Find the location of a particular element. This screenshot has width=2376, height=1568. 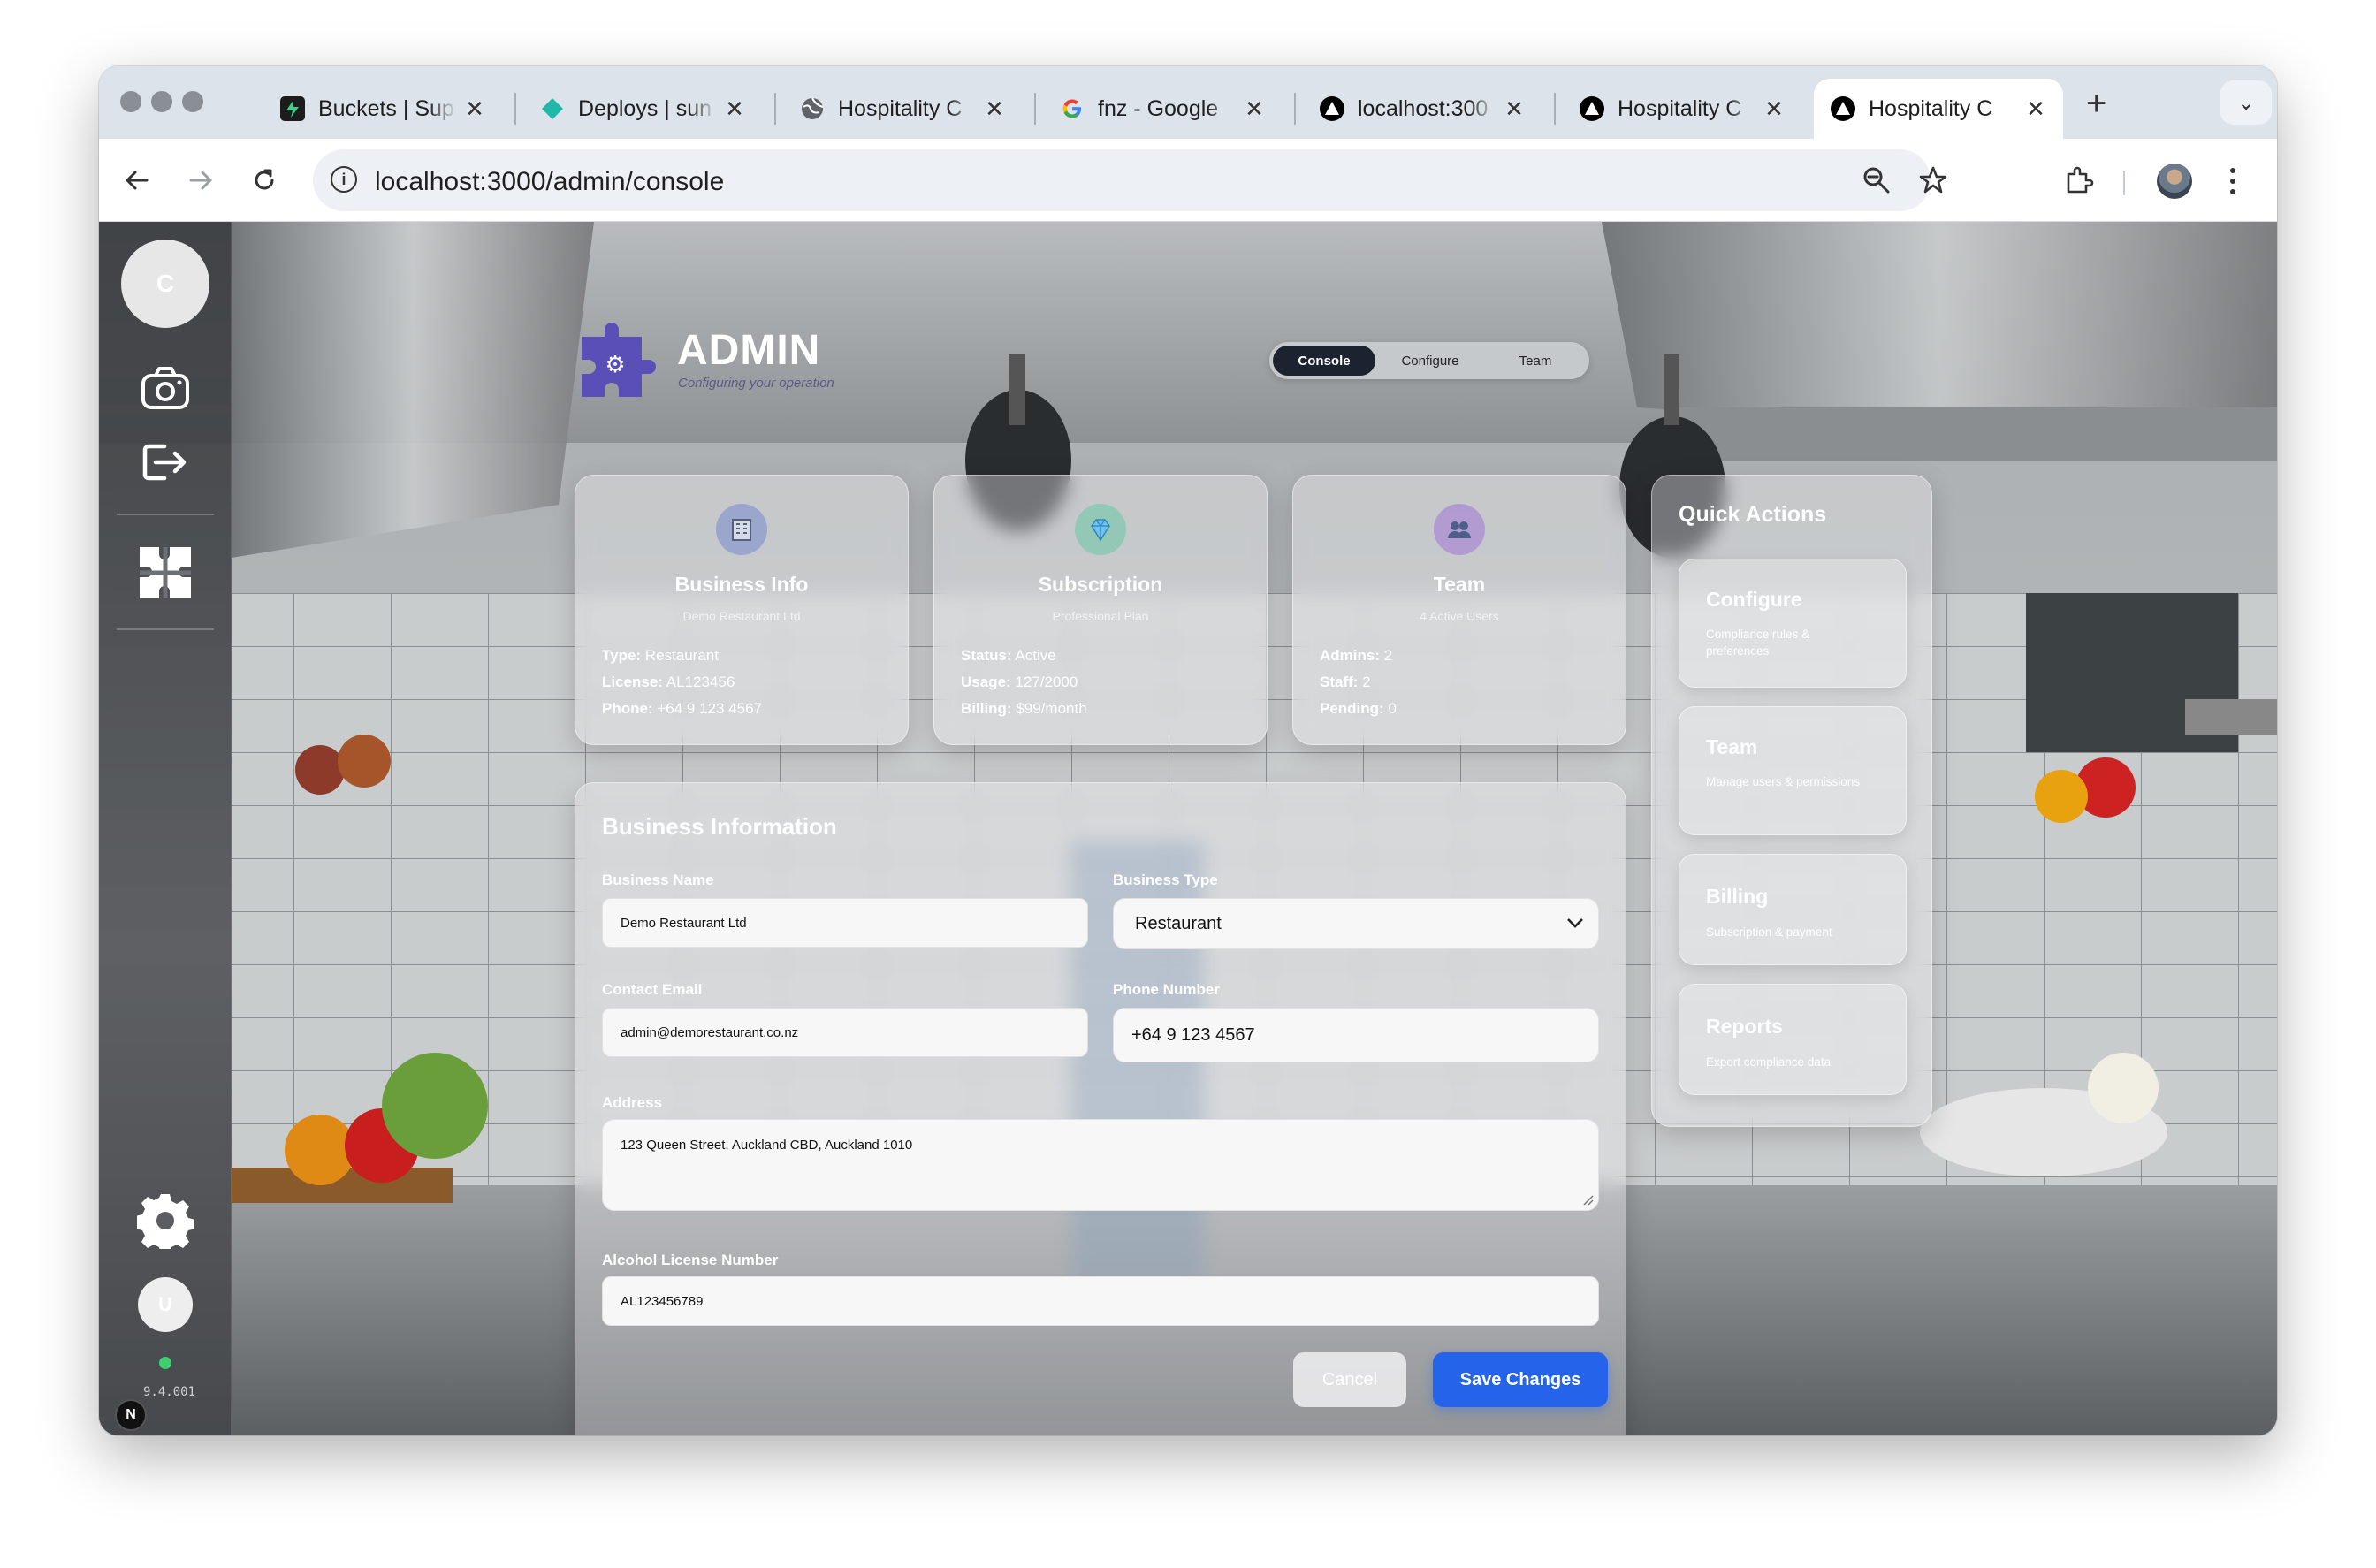

chevron-down-icon: ⌄ is located at coordinates (2246, 103).